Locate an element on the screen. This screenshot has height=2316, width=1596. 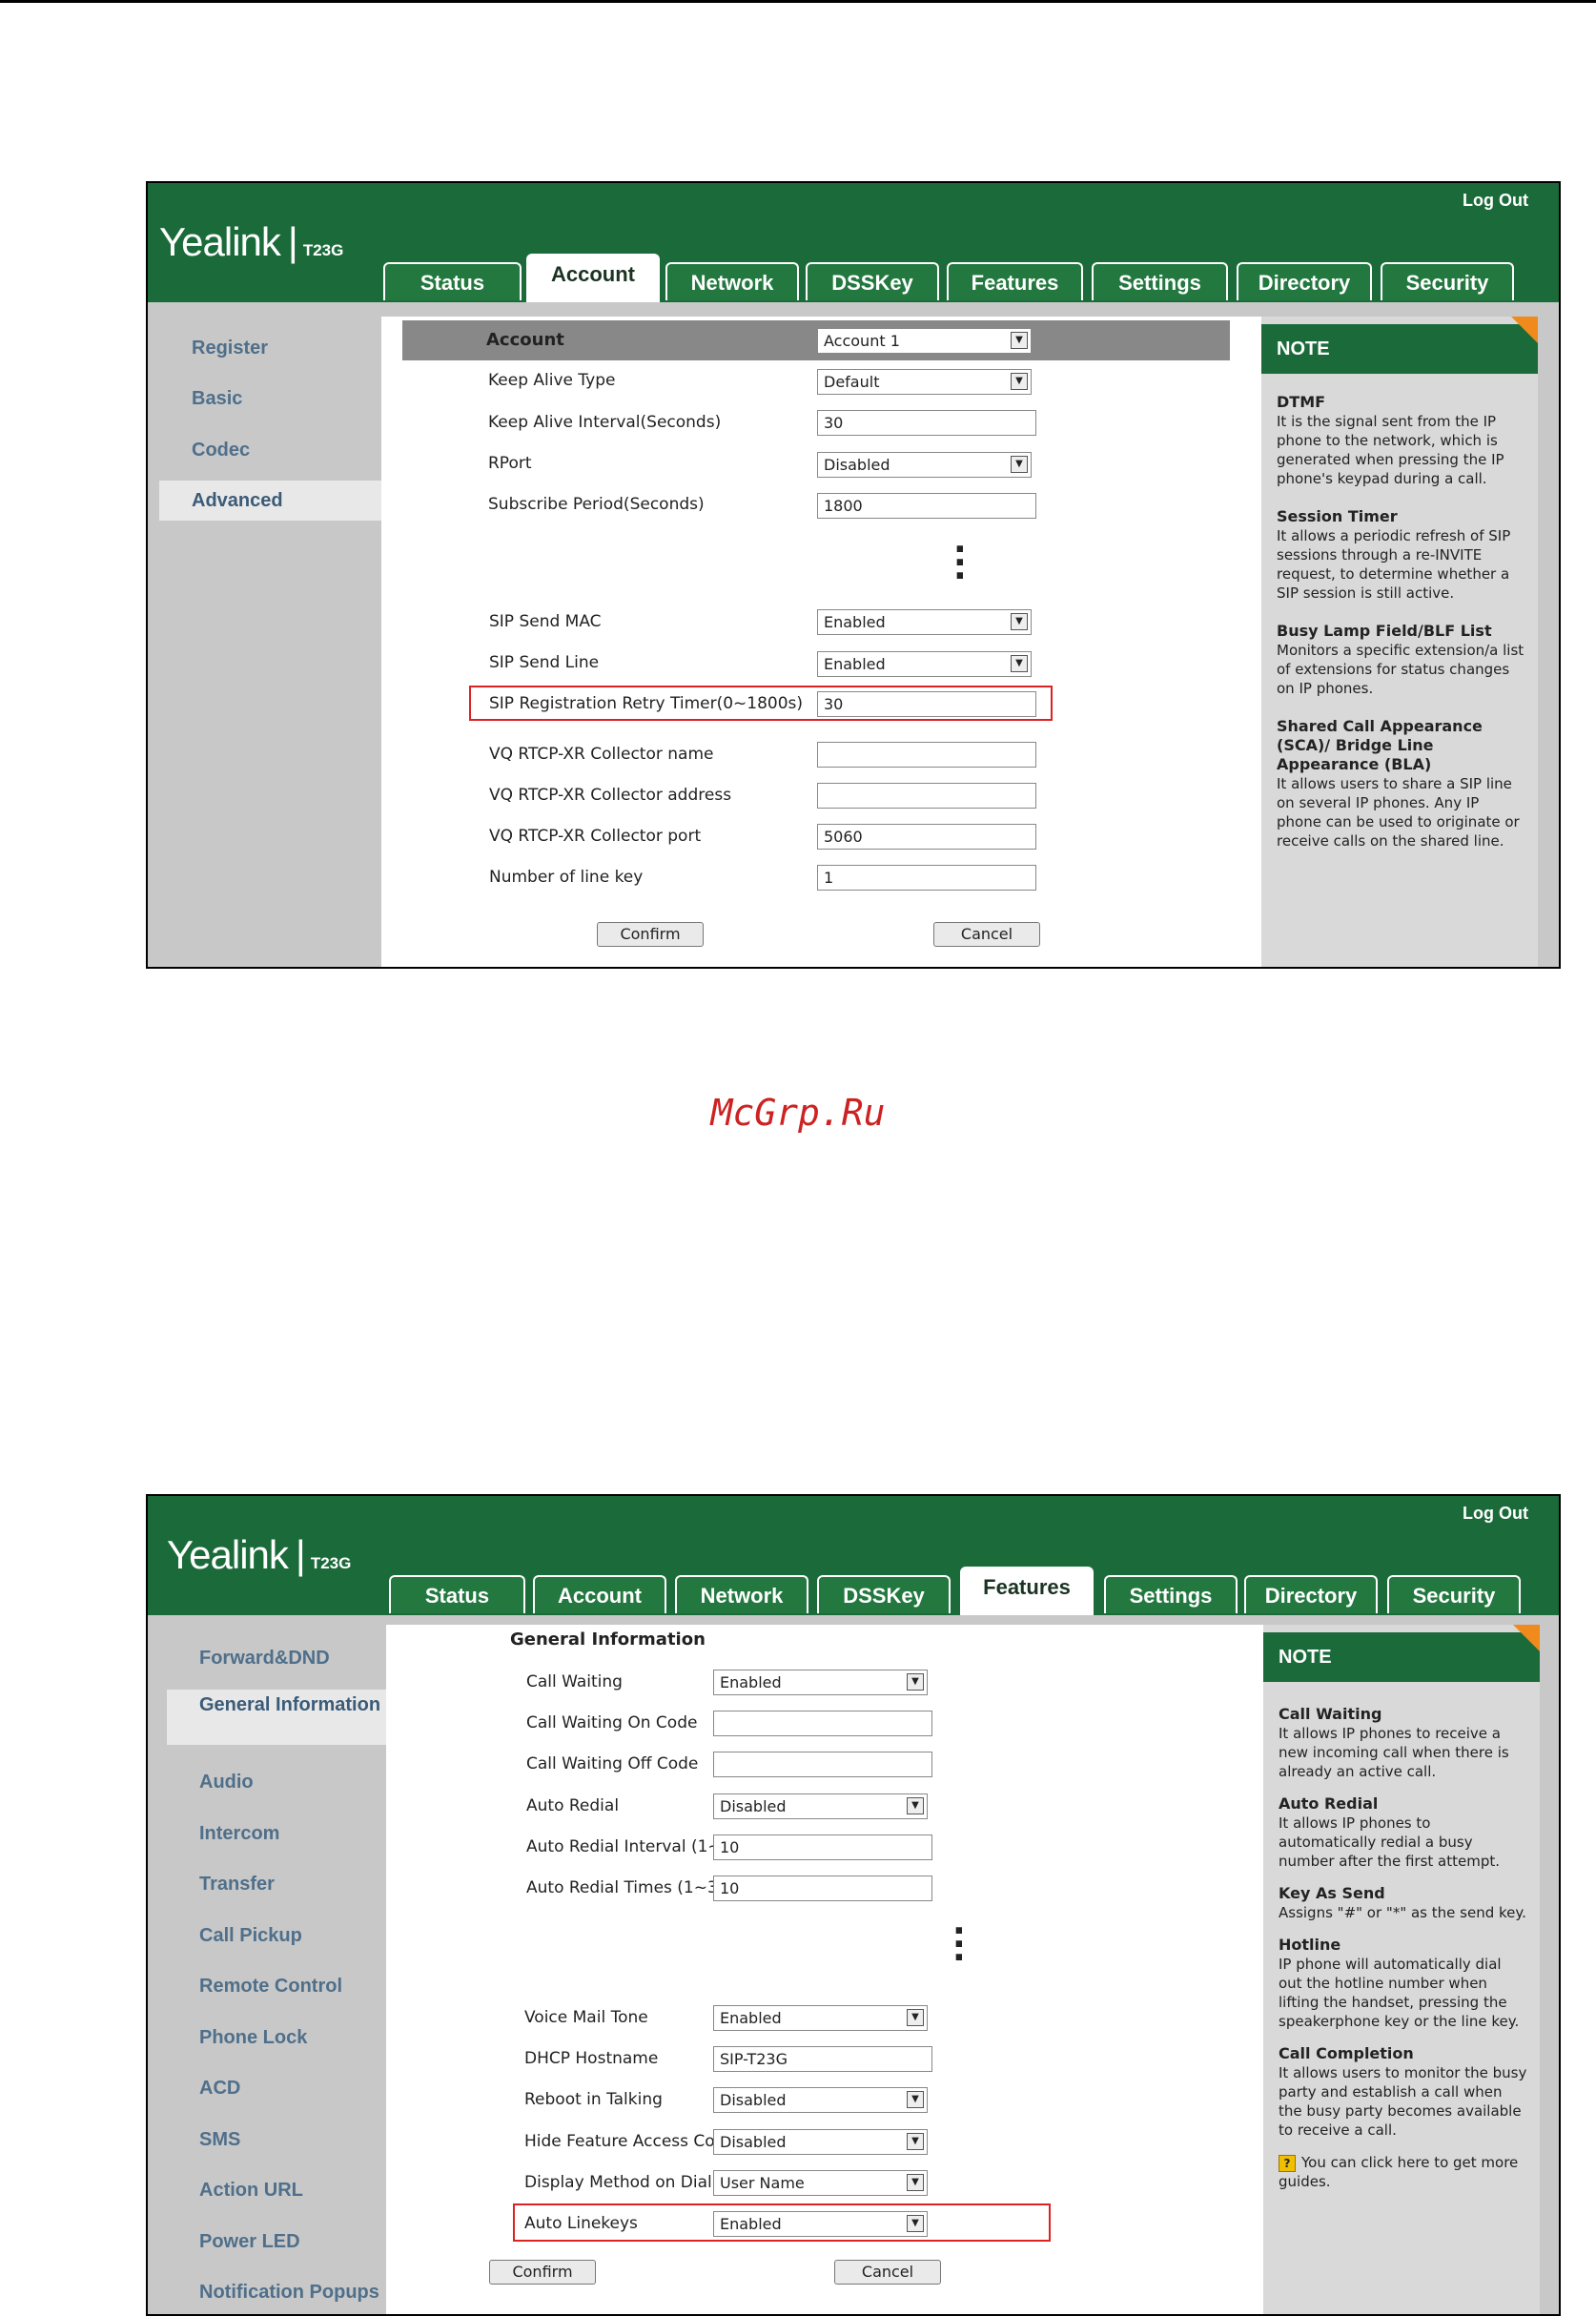
vq-collector-address-label: VQ RTCP-XR Collector address is located at coordinates (610, 795).